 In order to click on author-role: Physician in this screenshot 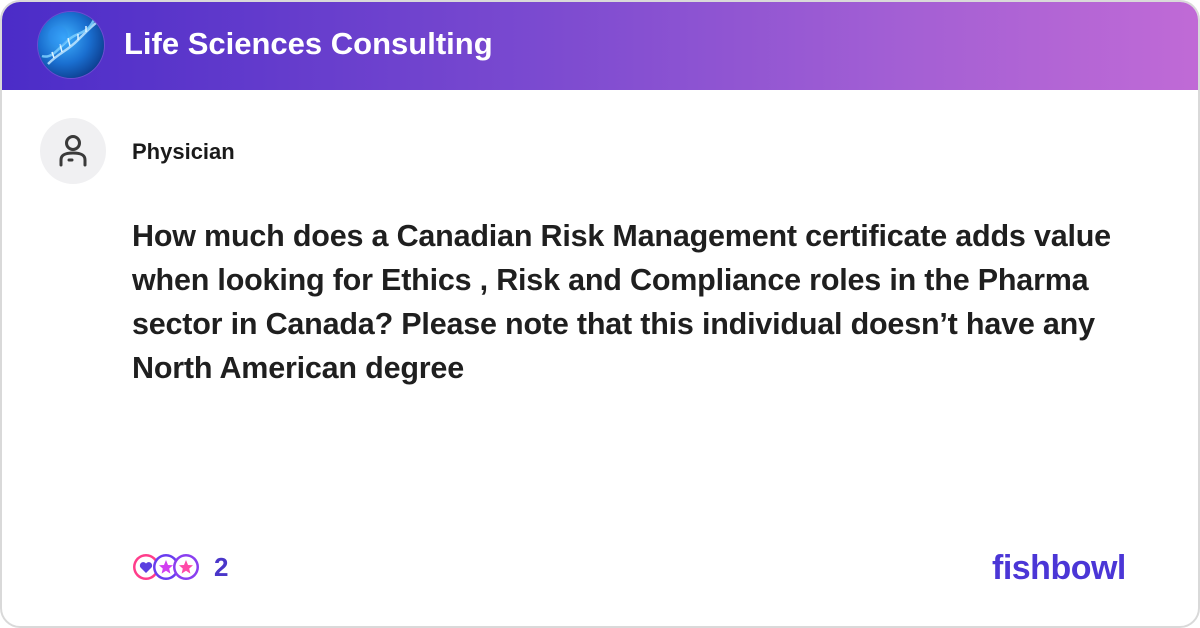, I will do `click(183, 151)`.